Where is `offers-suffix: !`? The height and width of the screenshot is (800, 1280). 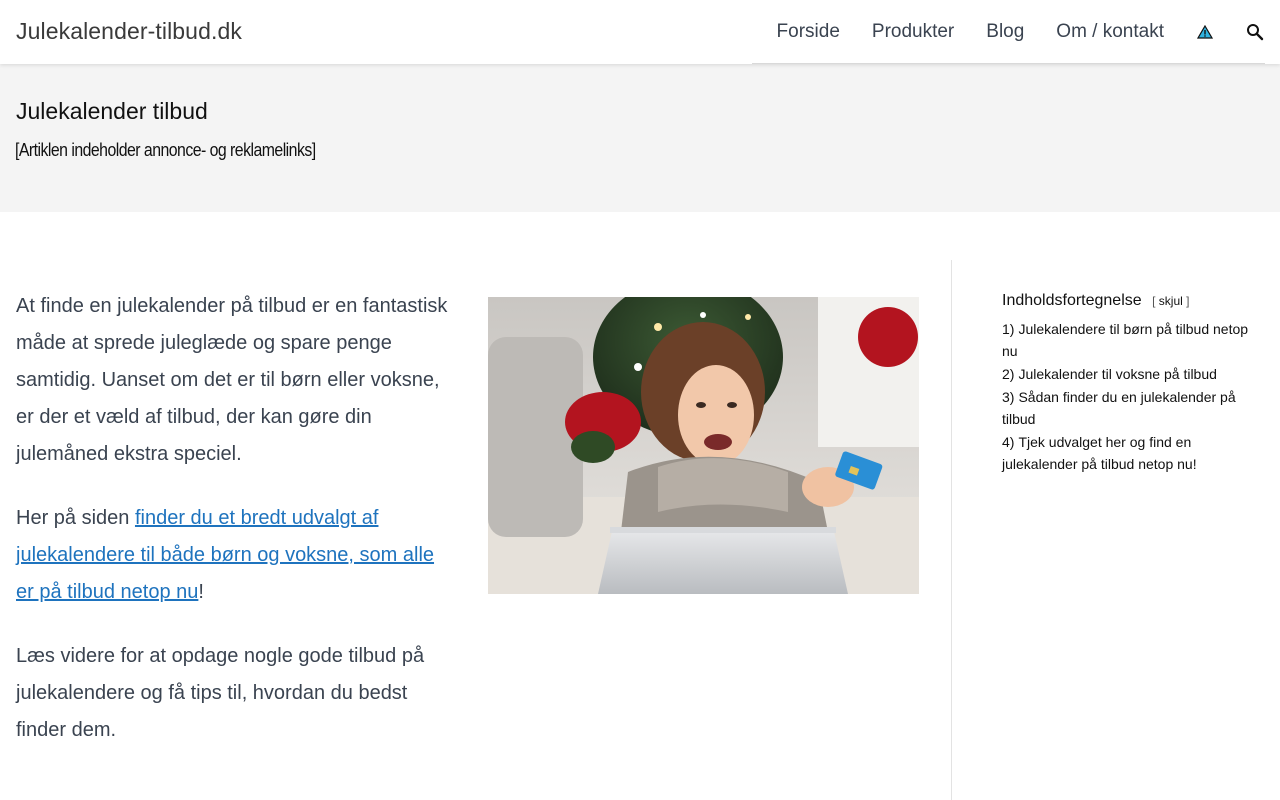 offers-suffix: ! is located at coordinates (201, 592).